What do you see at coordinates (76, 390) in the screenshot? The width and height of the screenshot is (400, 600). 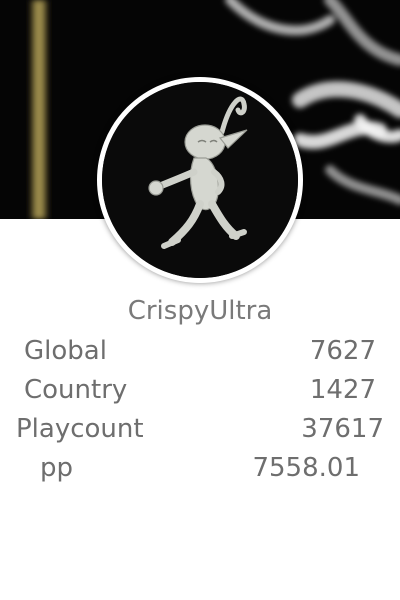 I see `country-rank-label: Country` at bounding box center [76, 390].